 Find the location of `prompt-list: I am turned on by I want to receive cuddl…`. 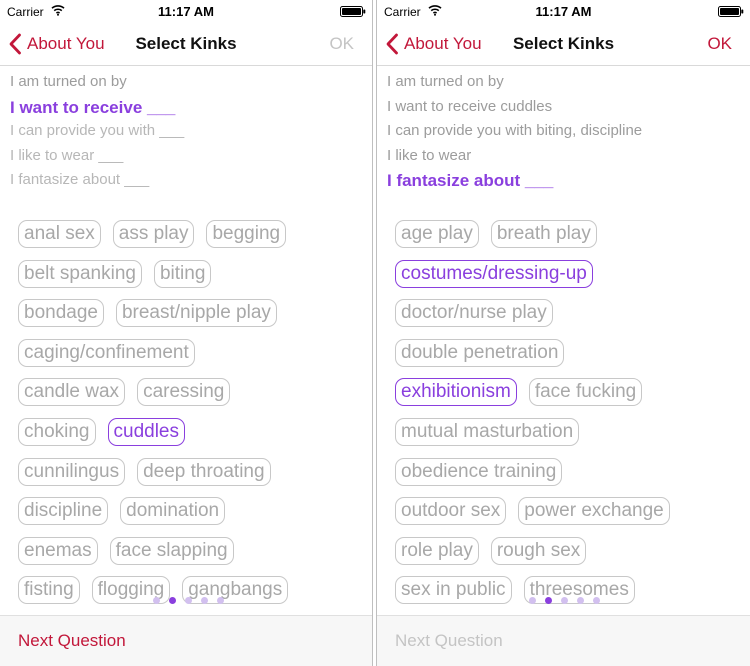

prompt-list: I am turned on by I want to receive cuddl… is located at coordinates (564, 133).